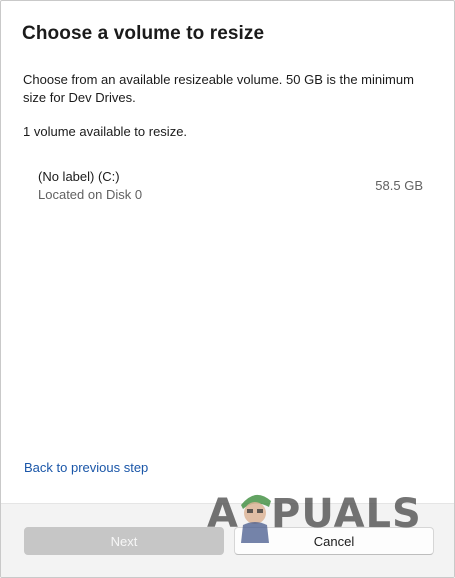 The image size is (455, 578). Describe the element at coordinates (399, 185) in the screenshot. I see `volume-size: 58.5 GB` at that location.